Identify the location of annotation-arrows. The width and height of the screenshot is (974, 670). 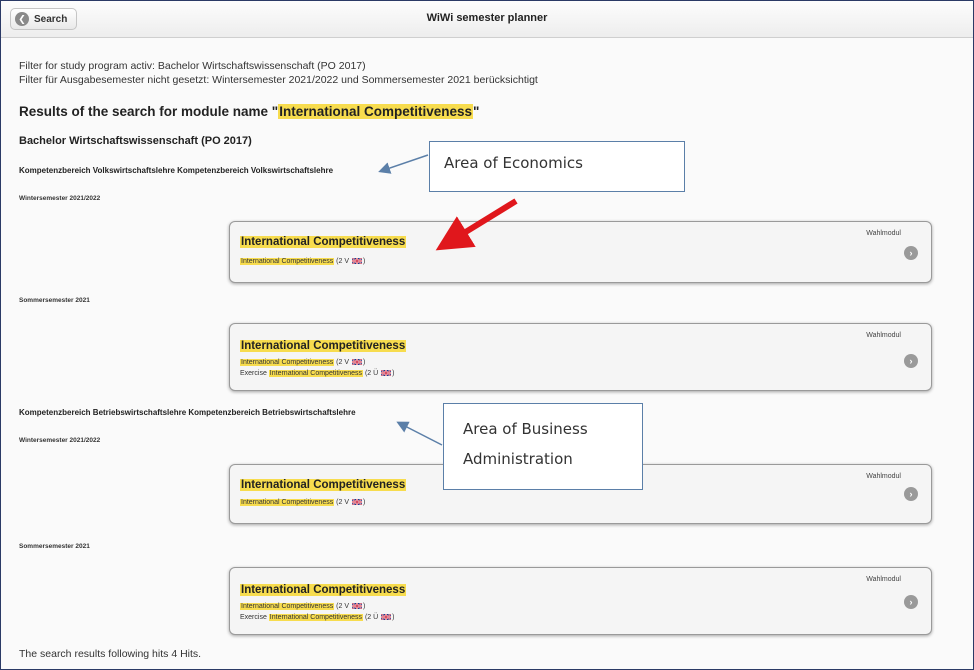
(448, 300).